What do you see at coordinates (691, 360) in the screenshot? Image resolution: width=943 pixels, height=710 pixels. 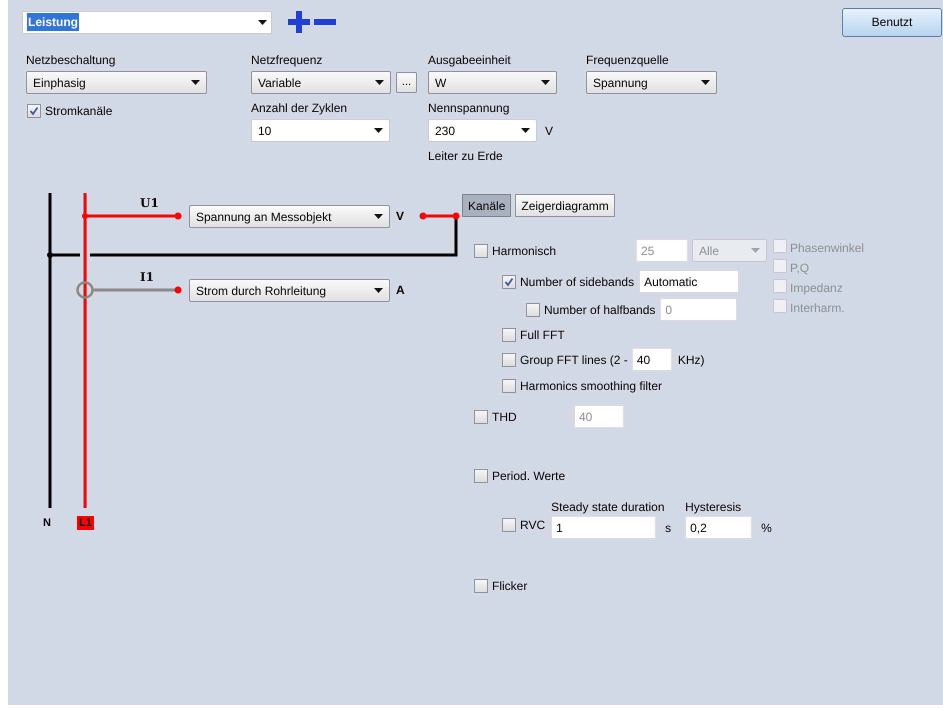 I see `label: KHz)` at bounding box center [691, 360].